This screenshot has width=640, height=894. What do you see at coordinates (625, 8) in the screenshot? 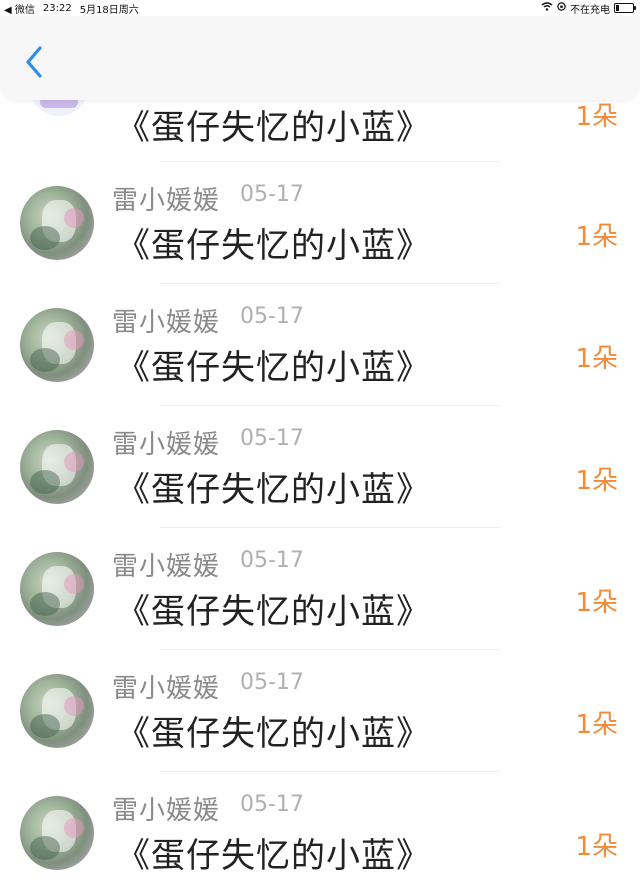
I see `battery-icon` at bounding box center [625, 8].